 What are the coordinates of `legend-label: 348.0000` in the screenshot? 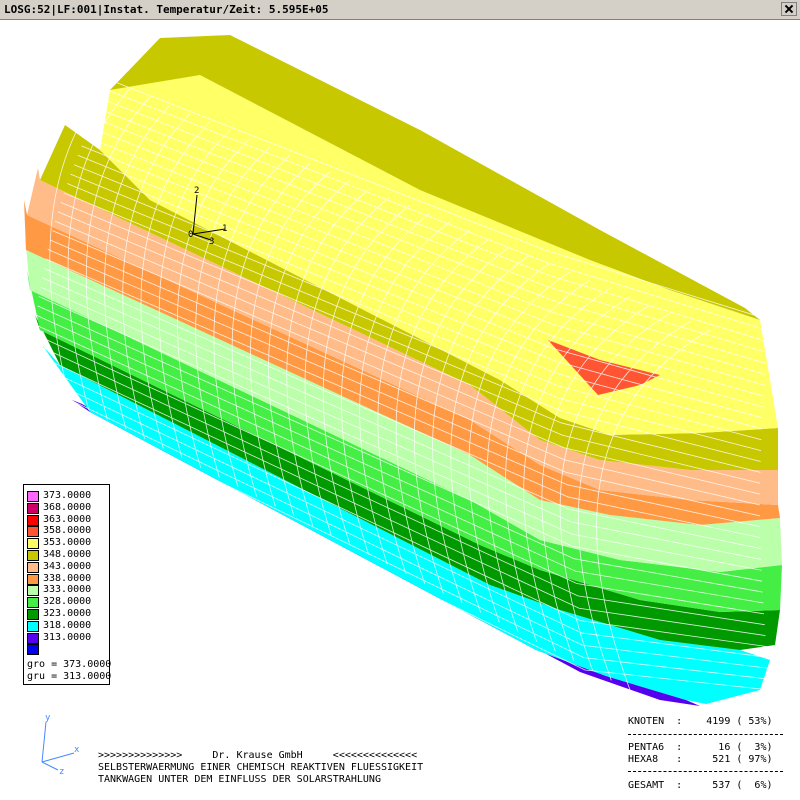 It's located at (67, 554).